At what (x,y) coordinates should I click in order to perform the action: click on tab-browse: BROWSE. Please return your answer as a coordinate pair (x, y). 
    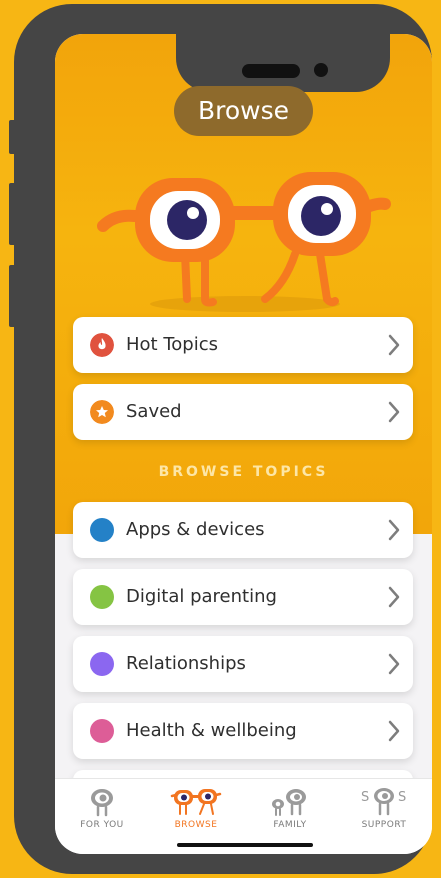
    Looking at the image, I should click on (196, 809).